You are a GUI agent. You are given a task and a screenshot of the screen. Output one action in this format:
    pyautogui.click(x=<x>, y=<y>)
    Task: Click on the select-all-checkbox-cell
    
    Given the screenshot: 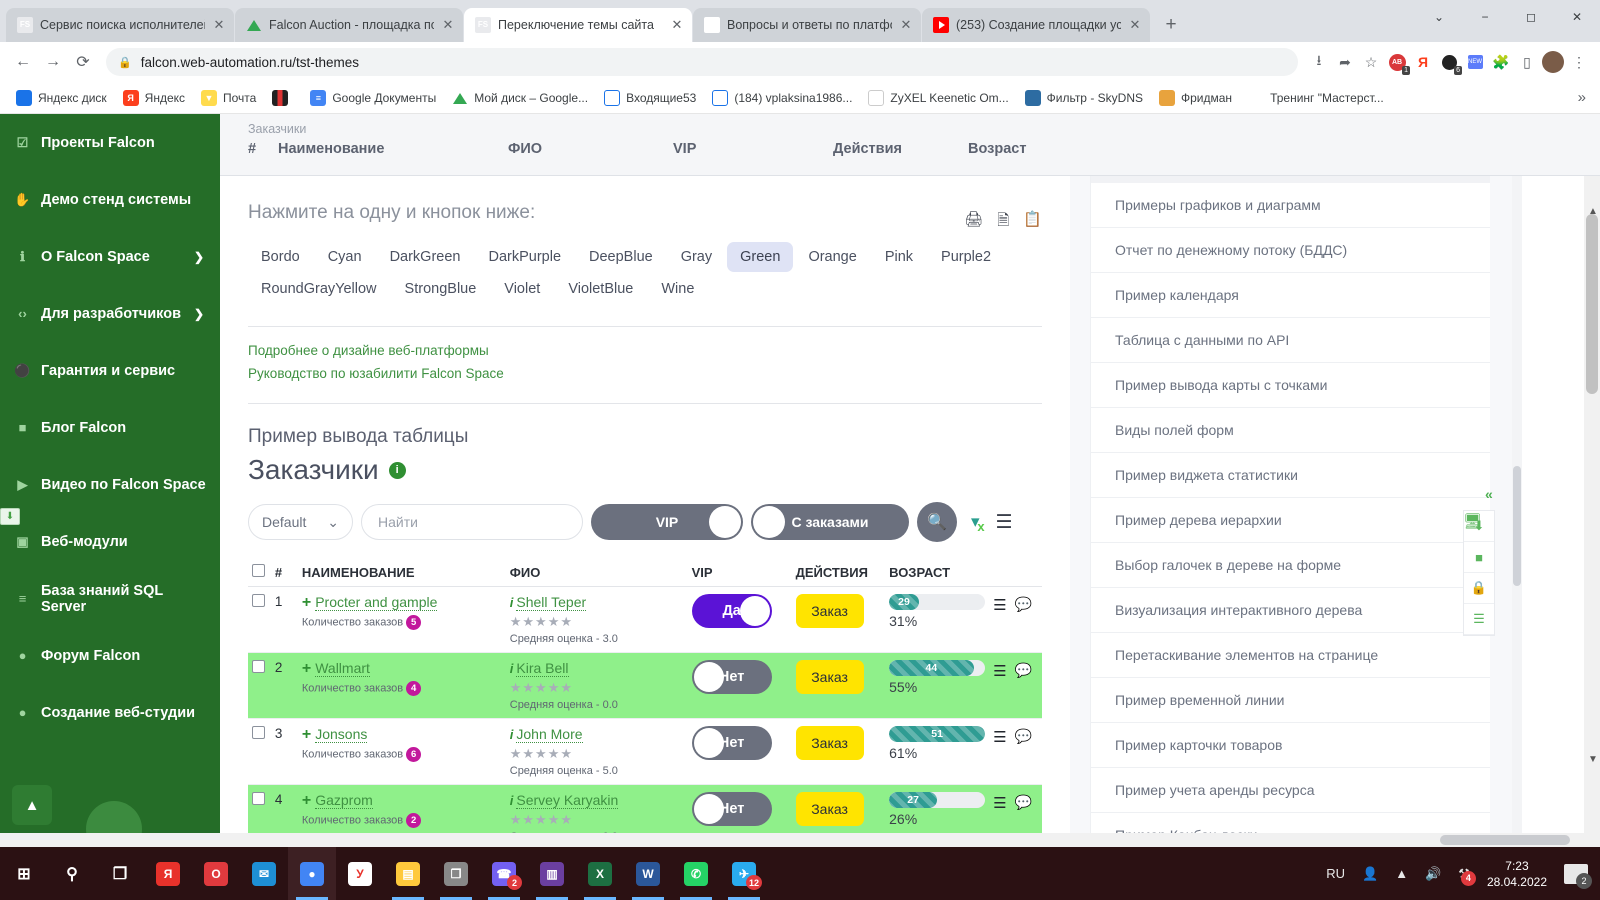 What is the action you would take?
    pyautogui.click(x=259, y=572)
    